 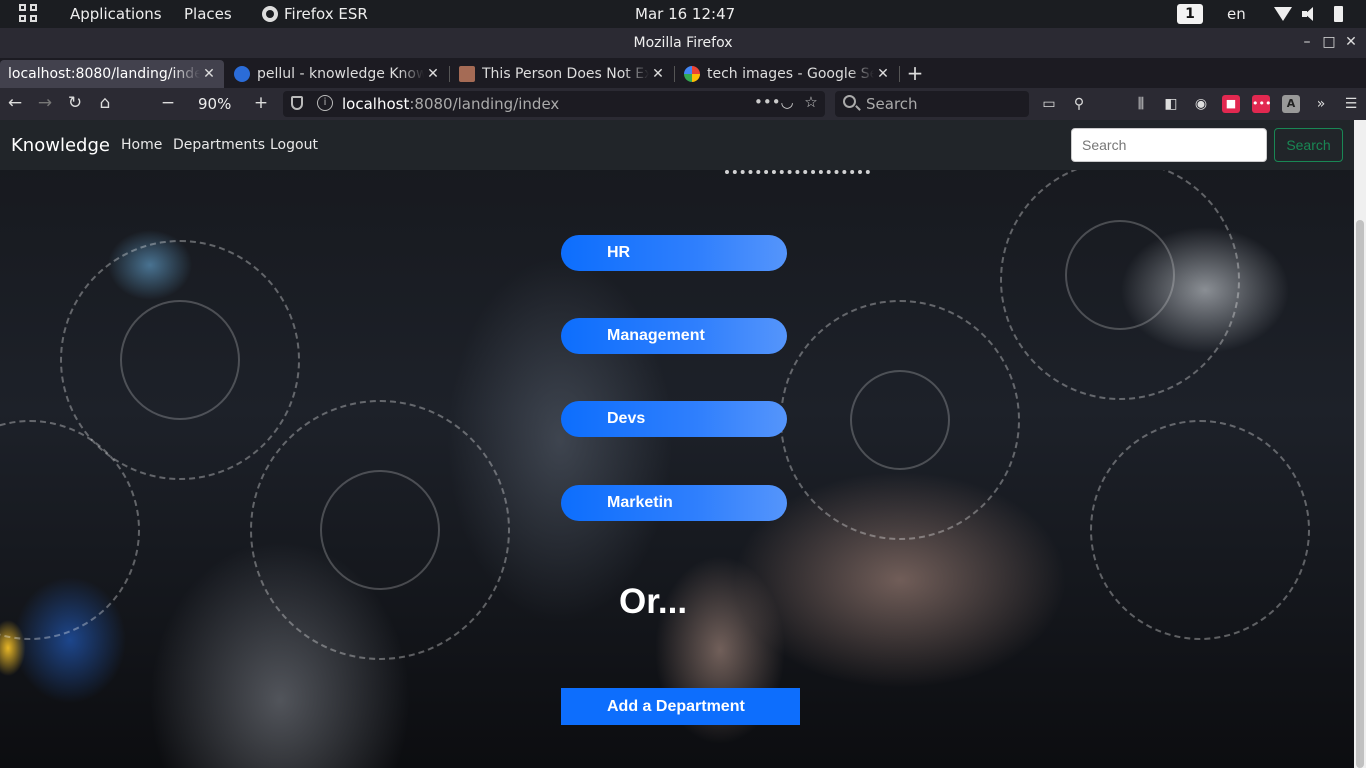 What do you see at coordinates (915, 73) in the screenshot?
I see `new-tab-button: +` at bounding box center [915, 73].